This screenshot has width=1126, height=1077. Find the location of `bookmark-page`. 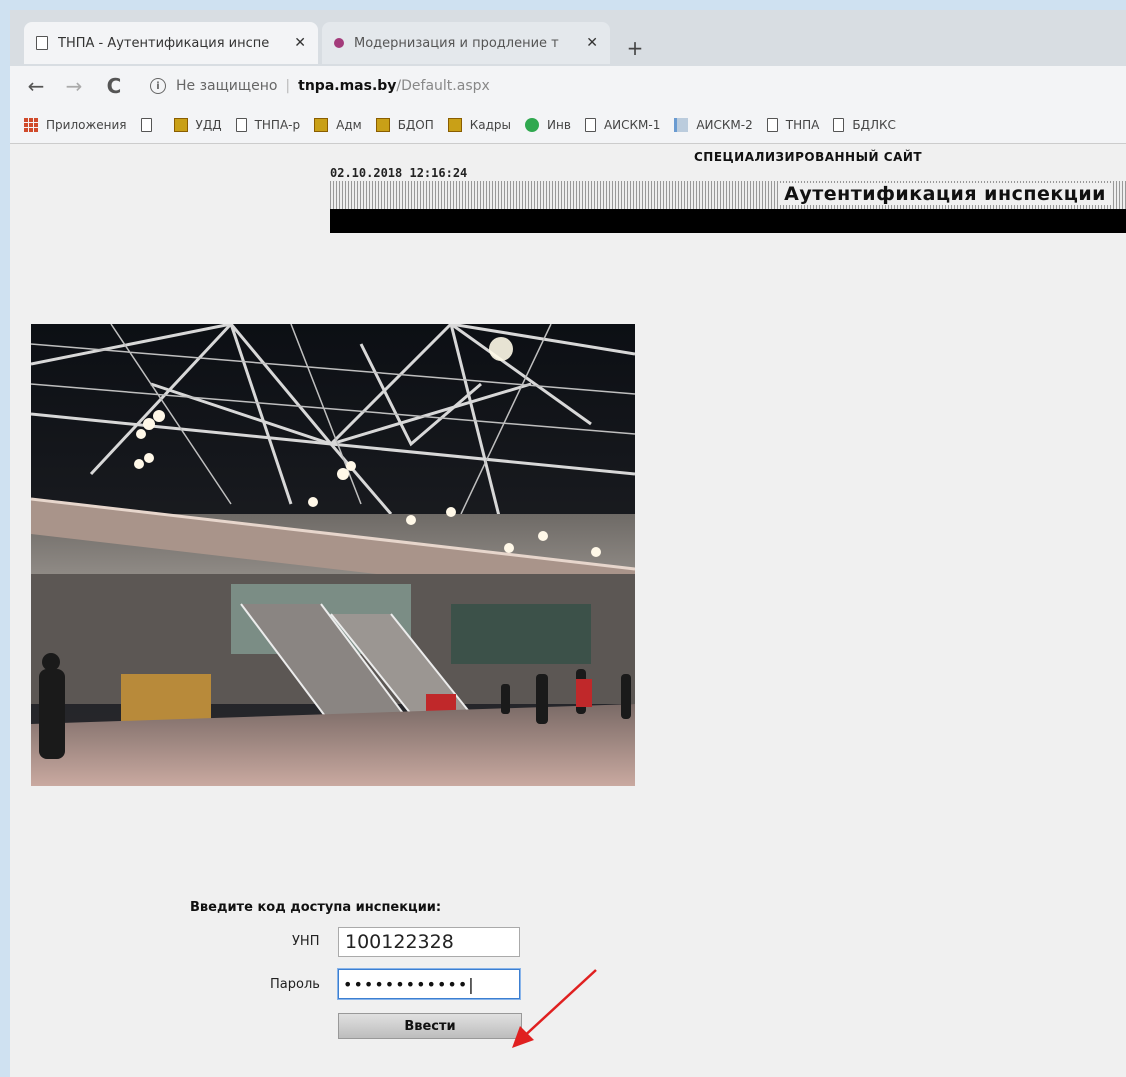

bookmark-page is located at coordinates (150, 124).